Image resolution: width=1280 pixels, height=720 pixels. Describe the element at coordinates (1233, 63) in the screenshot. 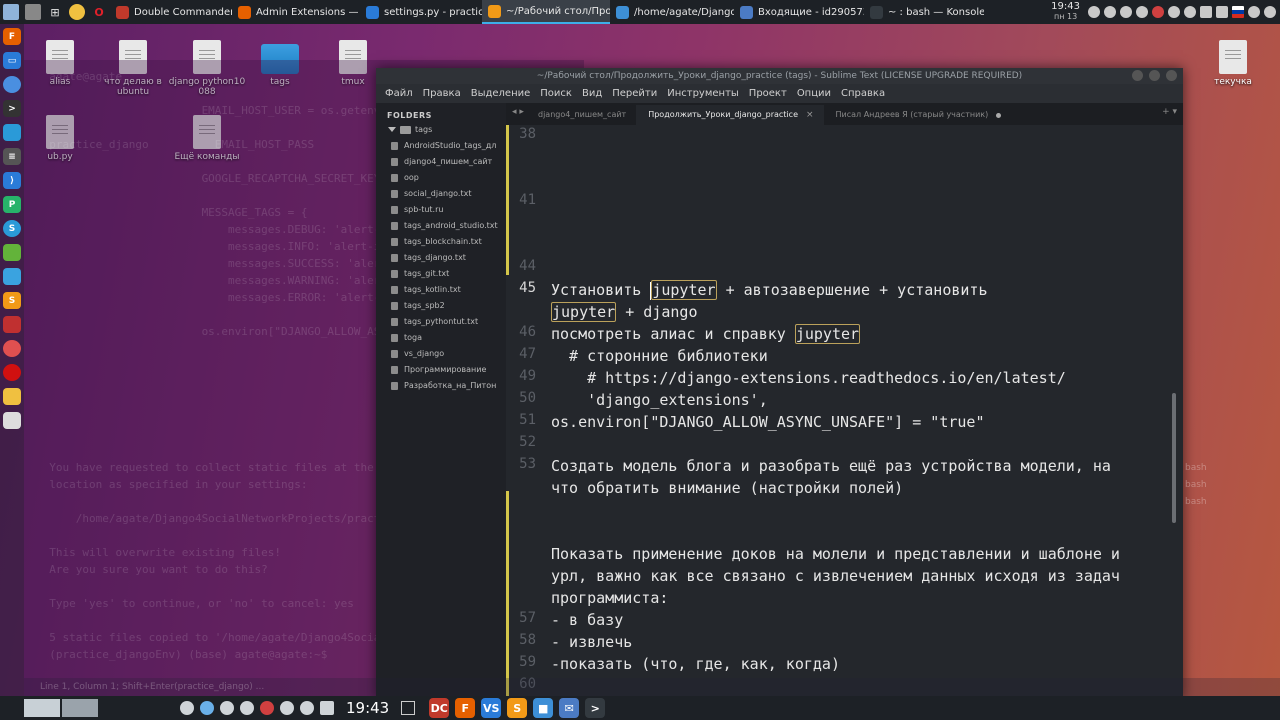

I see `desktop-icon: текучка` at that location.